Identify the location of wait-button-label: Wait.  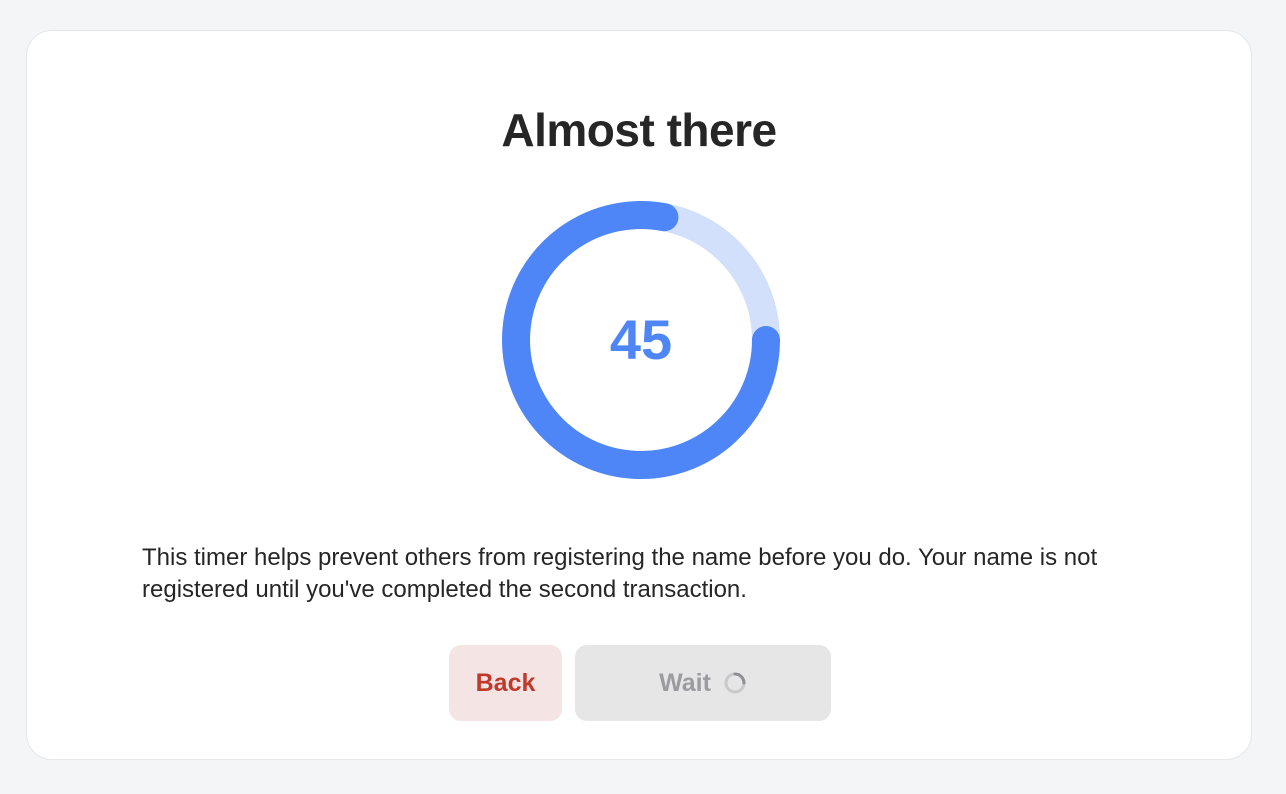
(685, 682).